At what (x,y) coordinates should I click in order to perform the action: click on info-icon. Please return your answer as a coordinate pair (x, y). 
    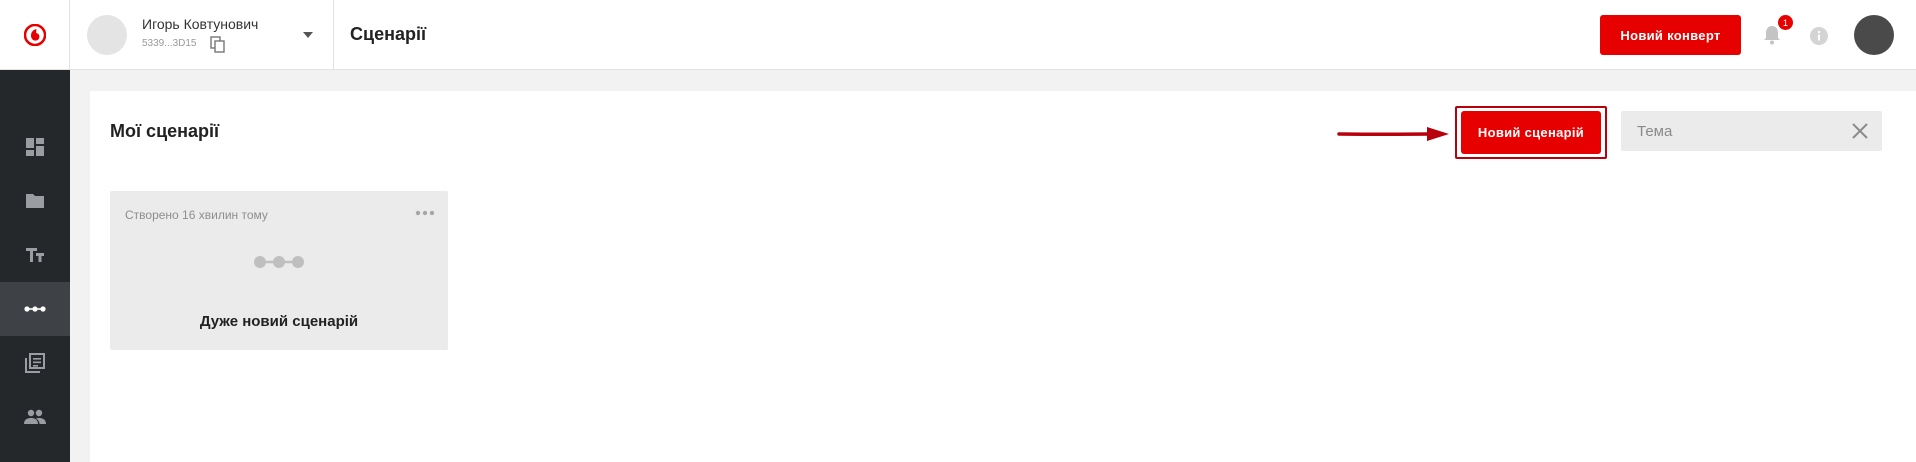
    Looking at the image, I should click on (1819, 36).